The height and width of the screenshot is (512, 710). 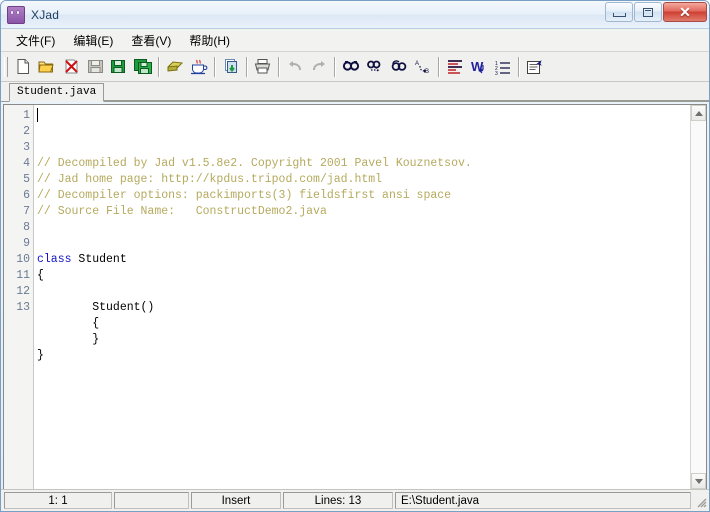 I want to click on line-number: 4, so click(x=26, y=163).